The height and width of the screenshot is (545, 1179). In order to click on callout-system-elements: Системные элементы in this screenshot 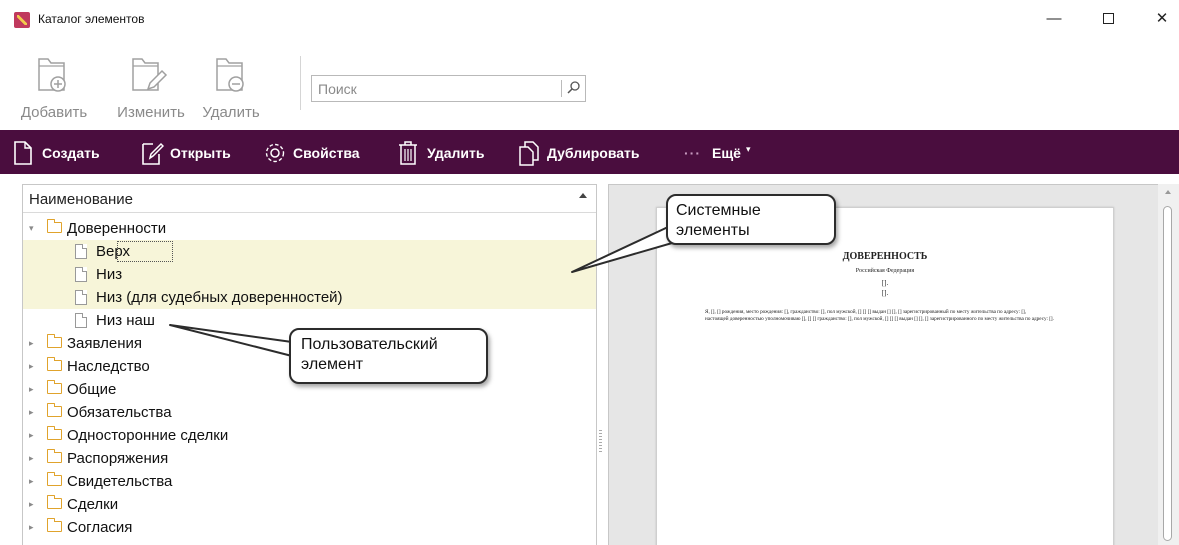, I will do `click(751, 219)`.